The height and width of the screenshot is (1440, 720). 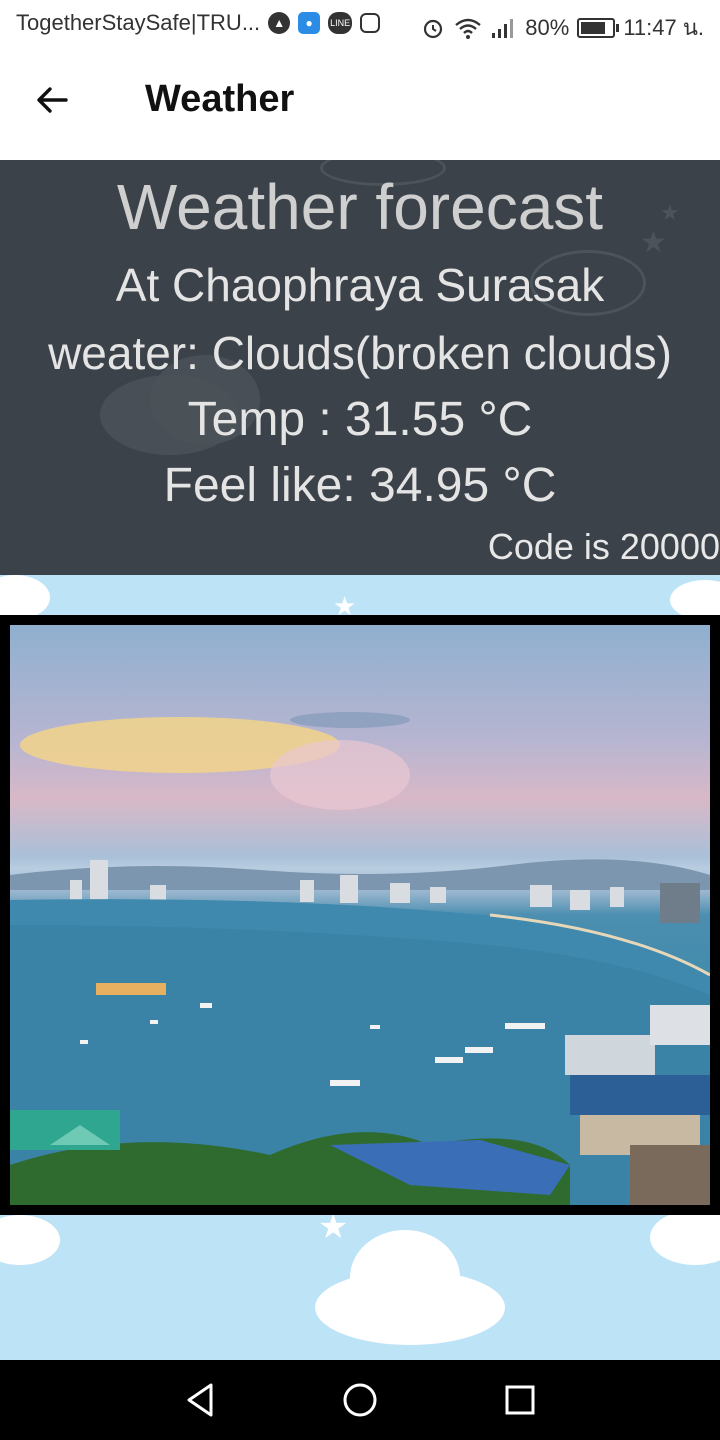 What do you see at coordinates (309, 23) in the screenshot?
I see `shield-icon: ●` at bounding box center [309, 23].